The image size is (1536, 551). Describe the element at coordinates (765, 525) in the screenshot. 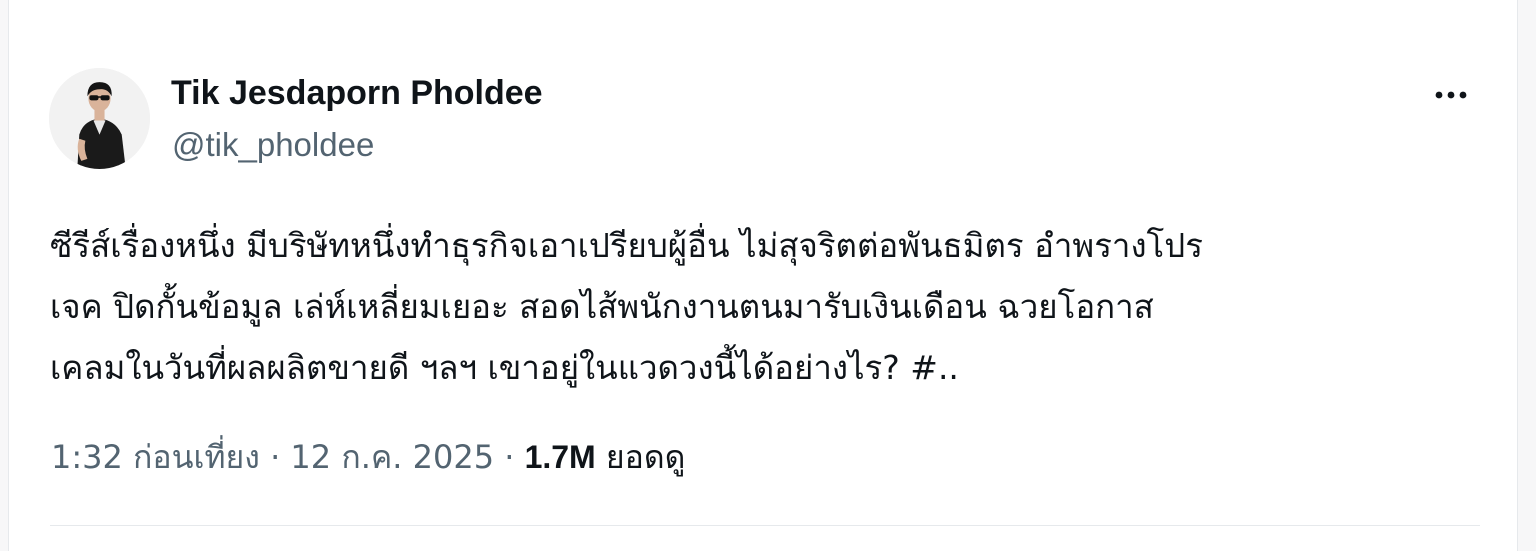

I see `divider` at that location.